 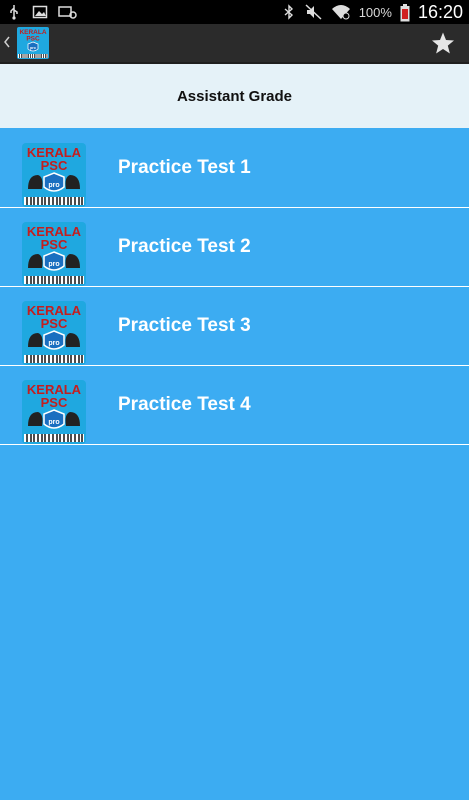 I want to click on clock: 16:20, so click(x=440, y=11).